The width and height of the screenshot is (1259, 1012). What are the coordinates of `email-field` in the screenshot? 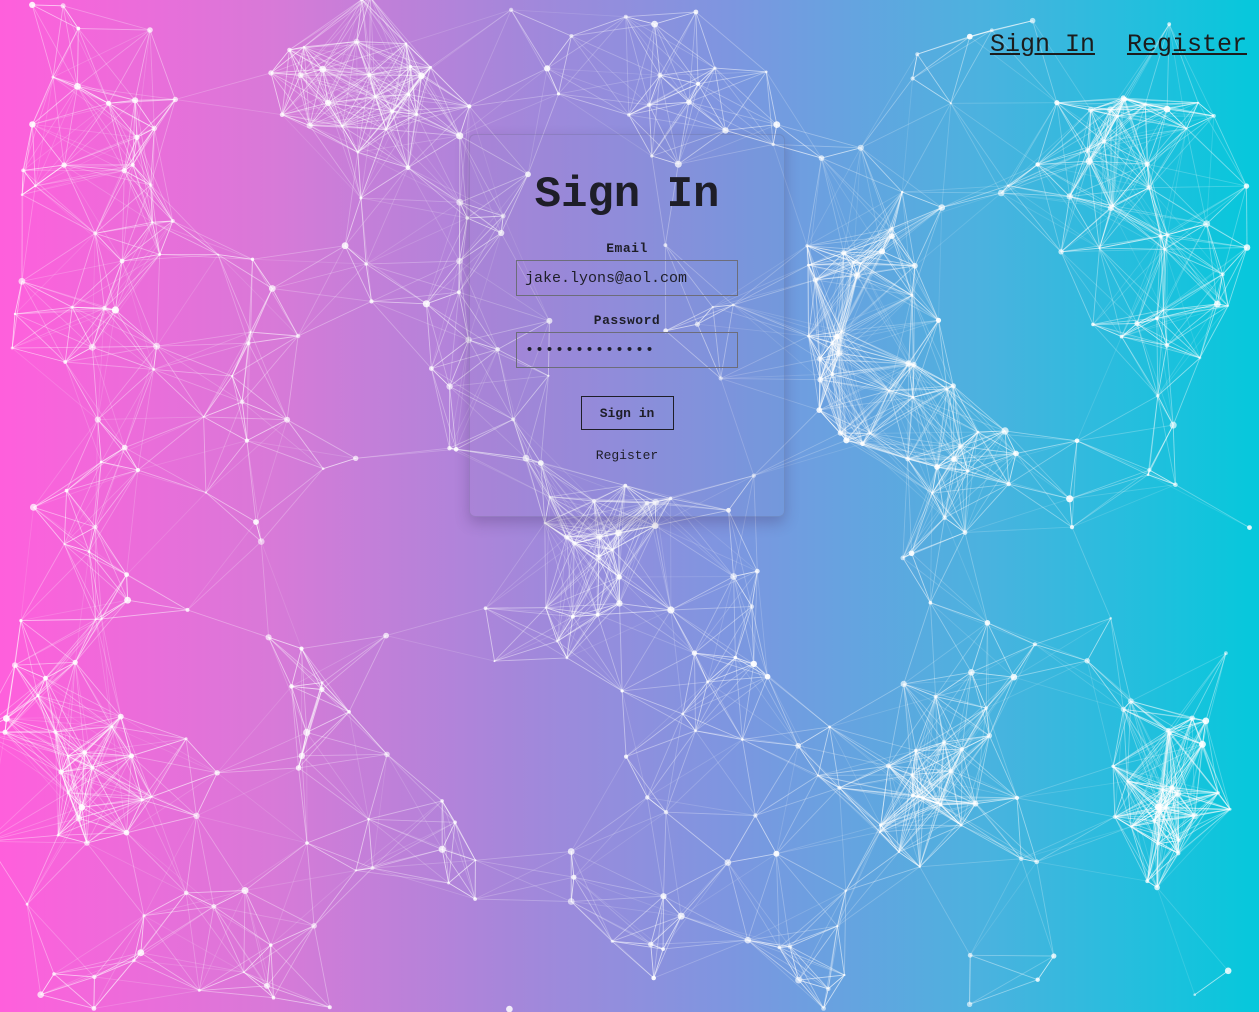 It's located at (627, 278).